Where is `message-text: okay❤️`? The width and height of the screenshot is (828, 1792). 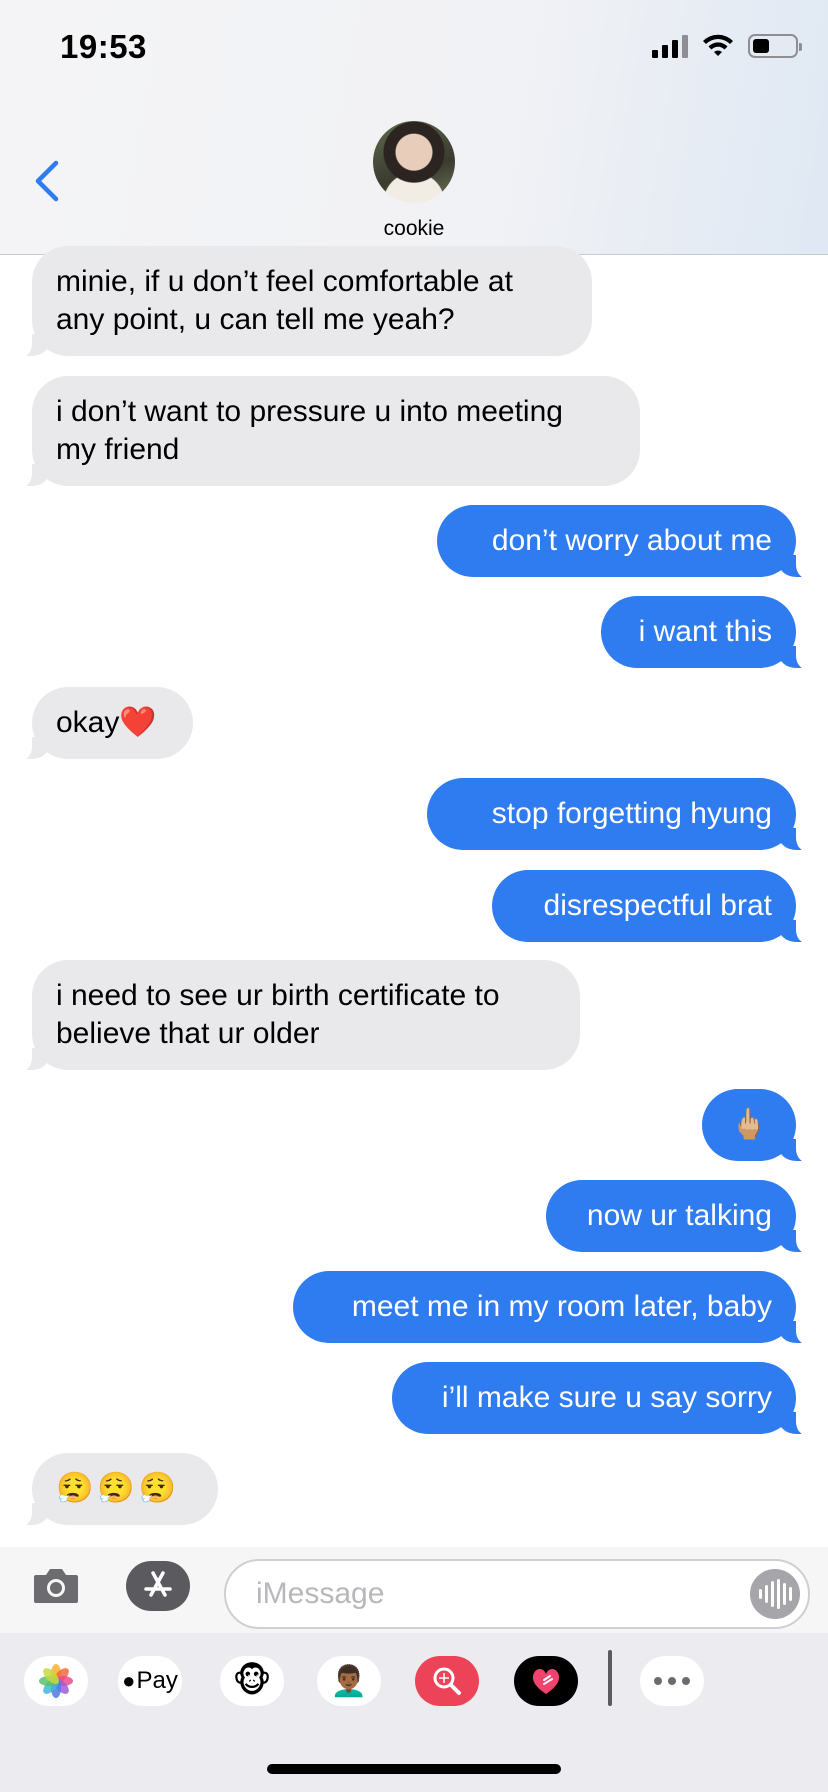 message-text: okay❤️ is located at coordinates (106, 722).